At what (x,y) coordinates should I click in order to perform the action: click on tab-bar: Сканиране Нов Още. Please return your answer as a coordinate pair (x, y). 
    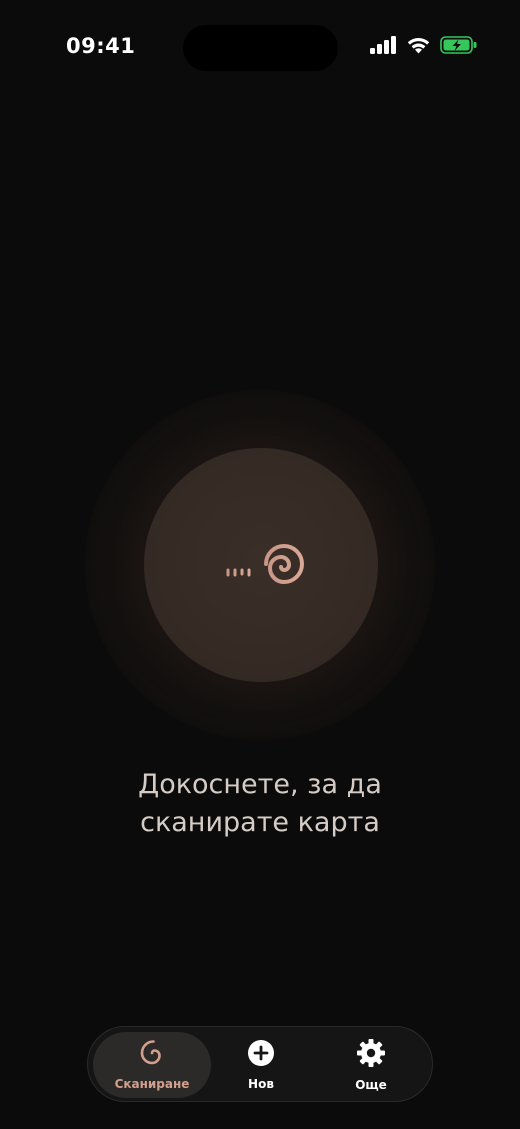
    Looking at the image, I should click on (260, 1064).